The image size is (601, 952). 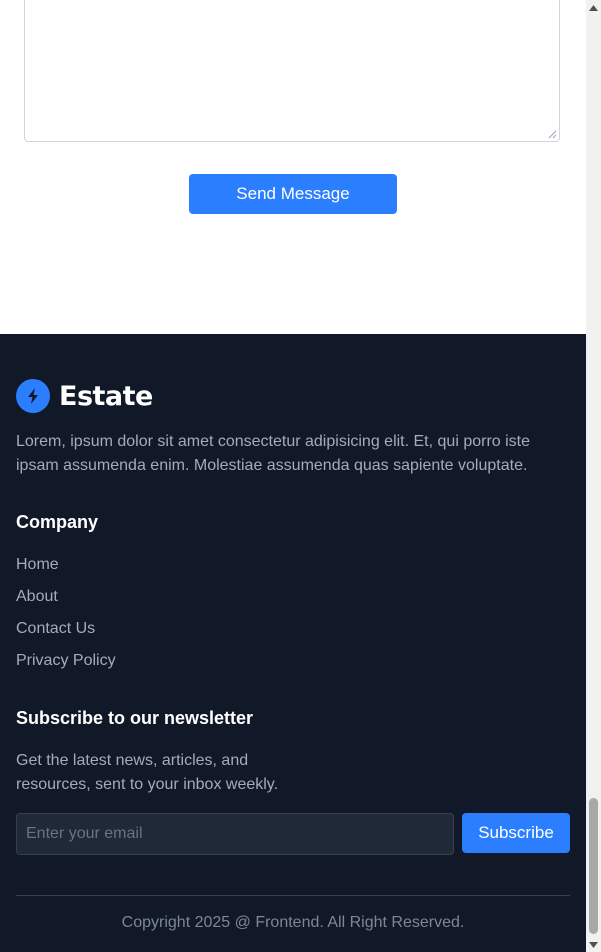 I want to click on company-link-item: Privacy Policy, so click(x=66, y=666).